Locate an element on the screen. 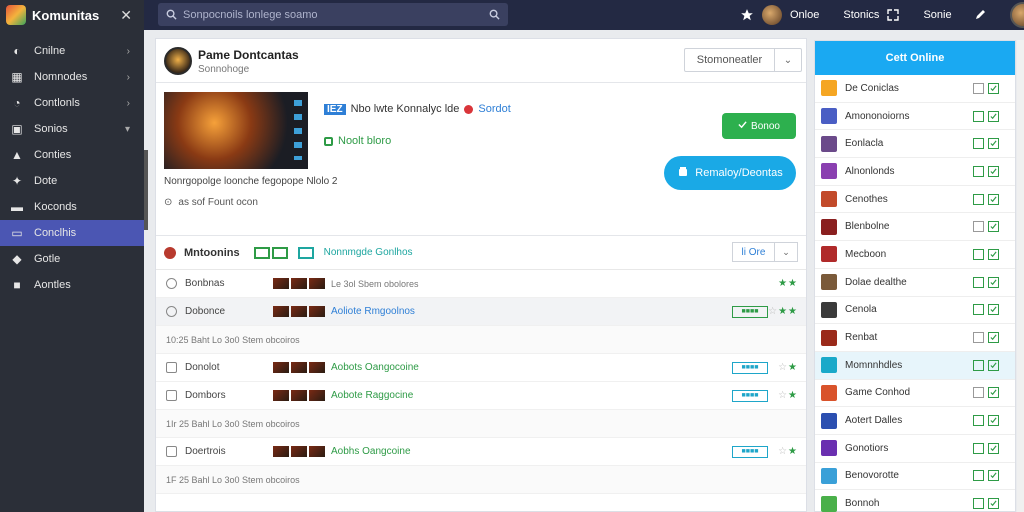 The width and height of the screenshot is (1024, 512). table-row: Bonbnas Le 3ol Sbem obolores ★★ is located at coordinates (481, 284).